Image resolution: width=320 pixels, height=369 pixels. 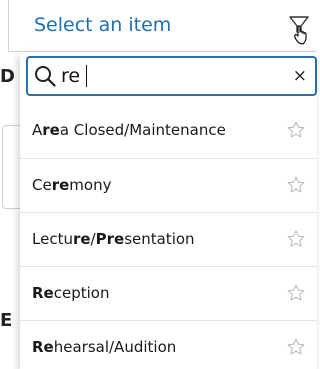 What do you see at coordinates (90, 185) in the screenshot?
I see `label-text: mony` at bounding box center [90, 185].